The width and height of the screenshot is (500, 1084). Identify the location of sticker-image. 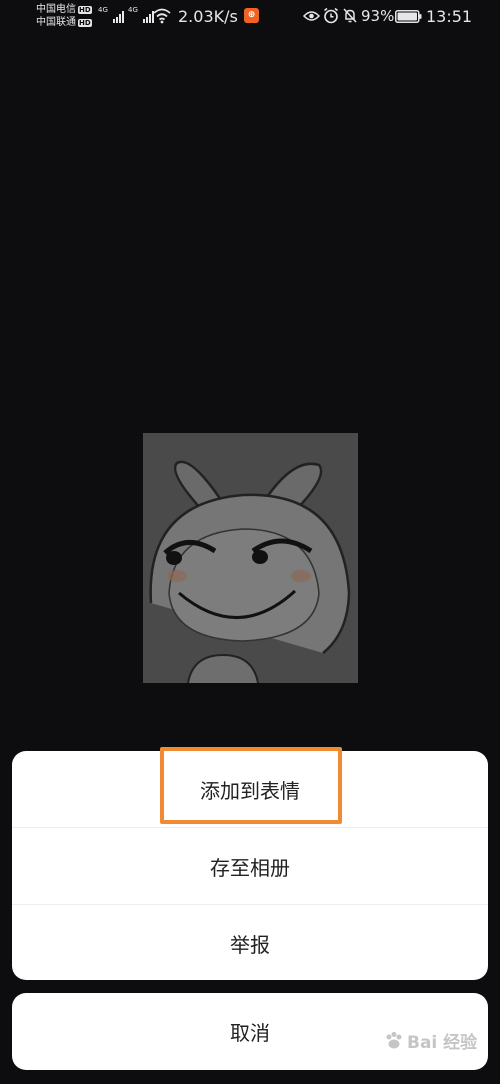
(250, 558).